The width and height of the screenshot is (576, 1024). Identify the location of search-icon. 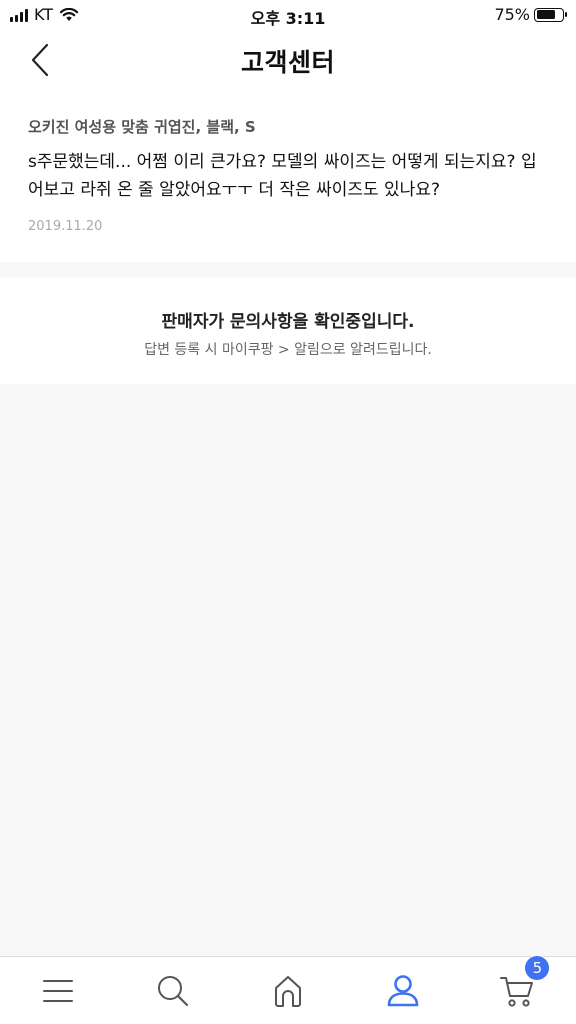
(172, 990).